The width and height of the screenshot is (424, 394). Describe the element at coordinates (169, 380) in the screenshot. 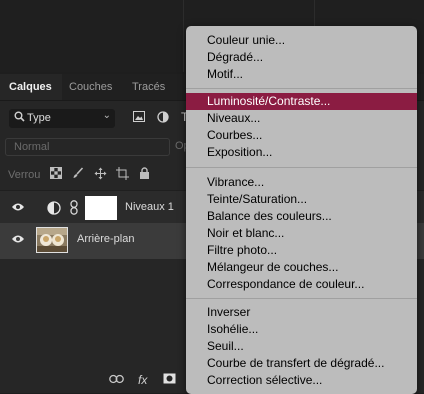

I see `mask-icon` at that location.